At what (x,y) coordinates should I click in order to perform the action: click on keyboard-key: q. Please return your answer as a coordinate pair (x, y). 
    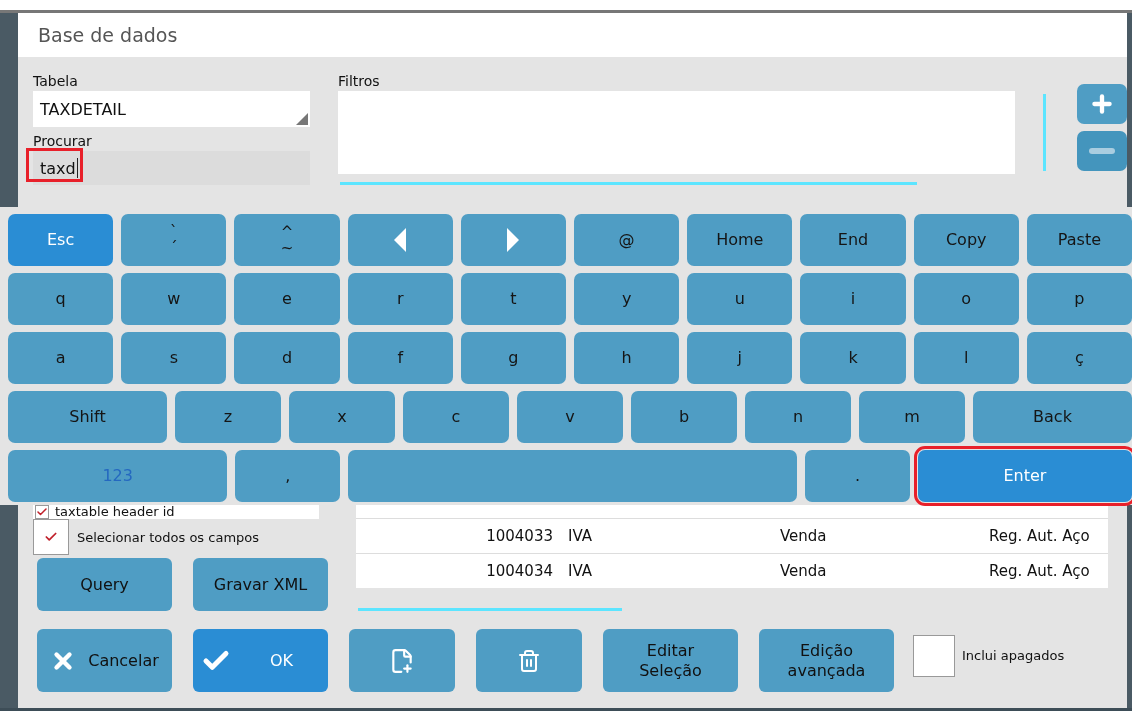
    Looking at the image, I should click on (61, 299).